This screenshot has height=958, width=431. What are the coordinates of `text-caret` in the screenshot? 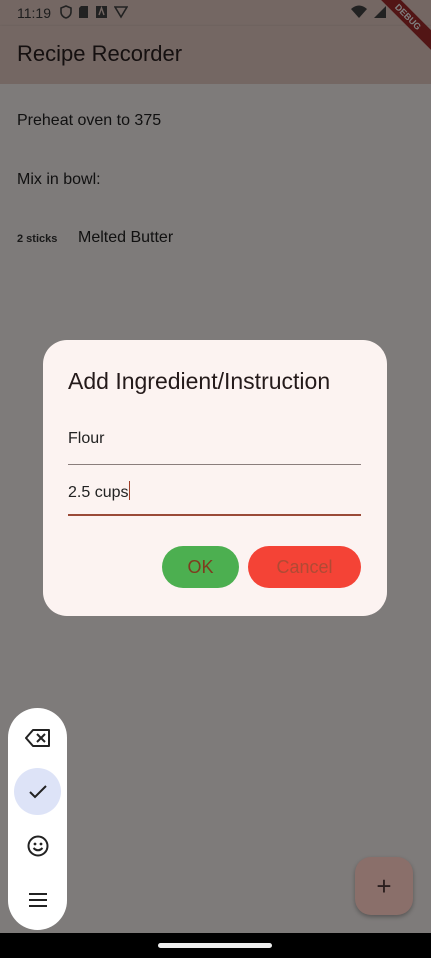 It's located at (130, 490).